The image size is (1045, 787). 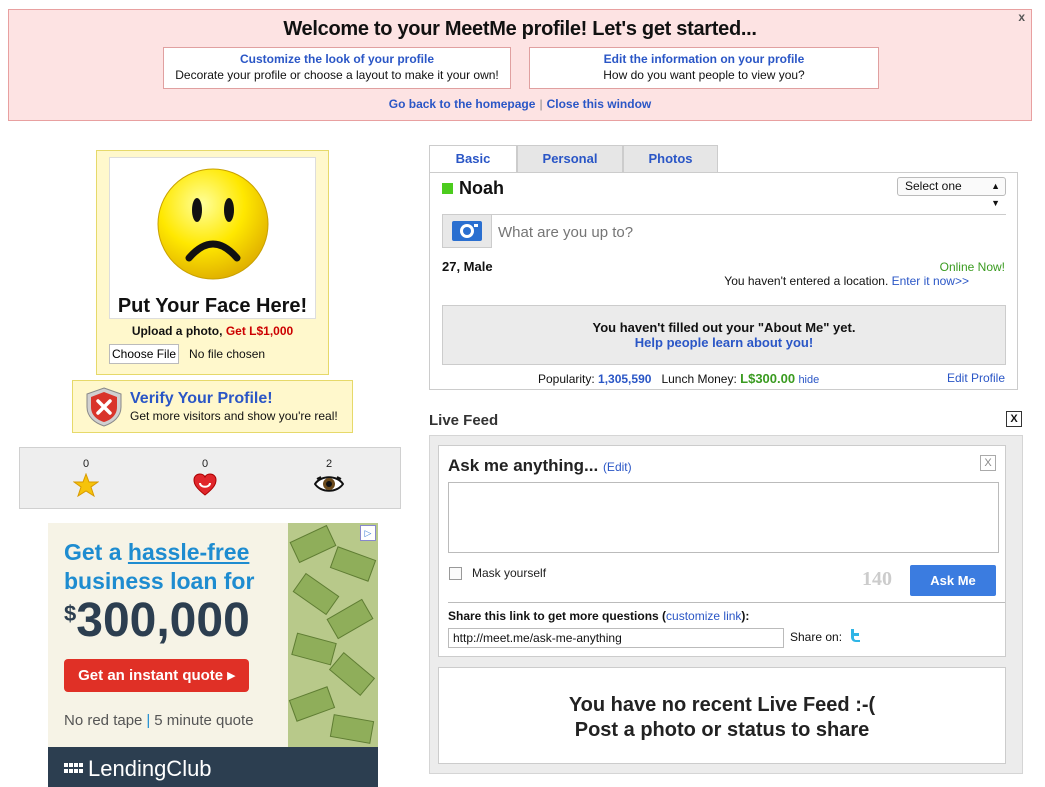 What do you see at coordinates (70, 613) in the screenshot?
I see `ad-currency: $` at bounding box center [70, 613].